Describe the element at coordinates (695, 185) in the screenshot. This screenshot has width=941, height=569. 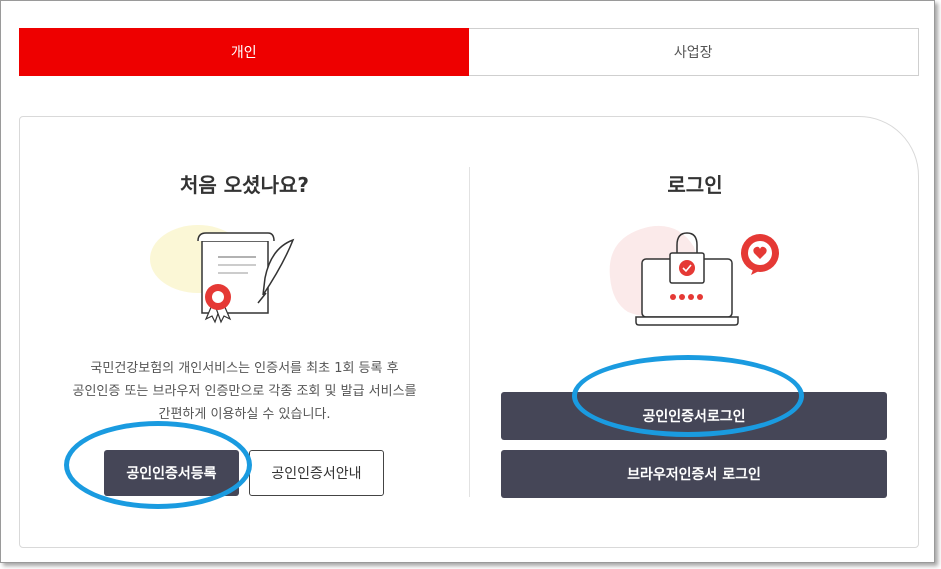
I see `login-title: 로그인` at that location.